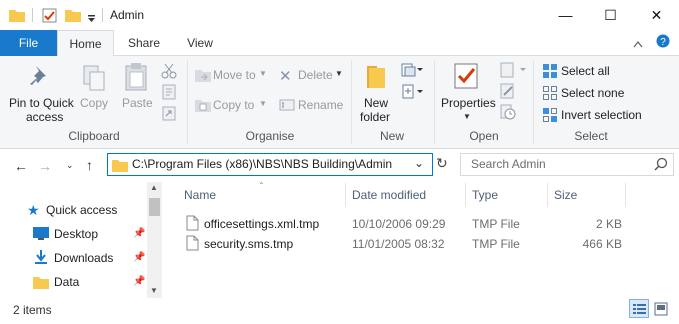 The width and height of the screenshot is (679, 324). I want to click on properties-button: Properties ▼, so click(468, 91).